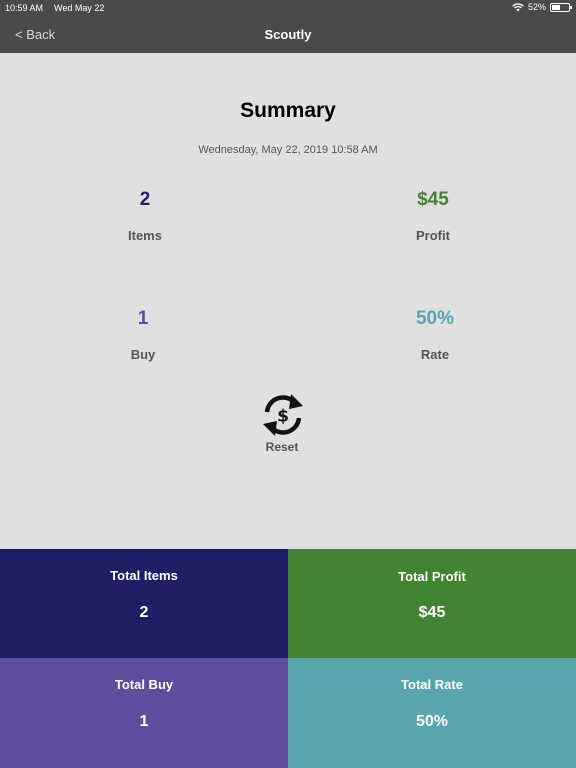 This screenshot has width=576, height=768. What do you see at coordinates (143, 318) in the screenshot?
I see `stat-buy-value: 1` at bounding box center [143, 318].